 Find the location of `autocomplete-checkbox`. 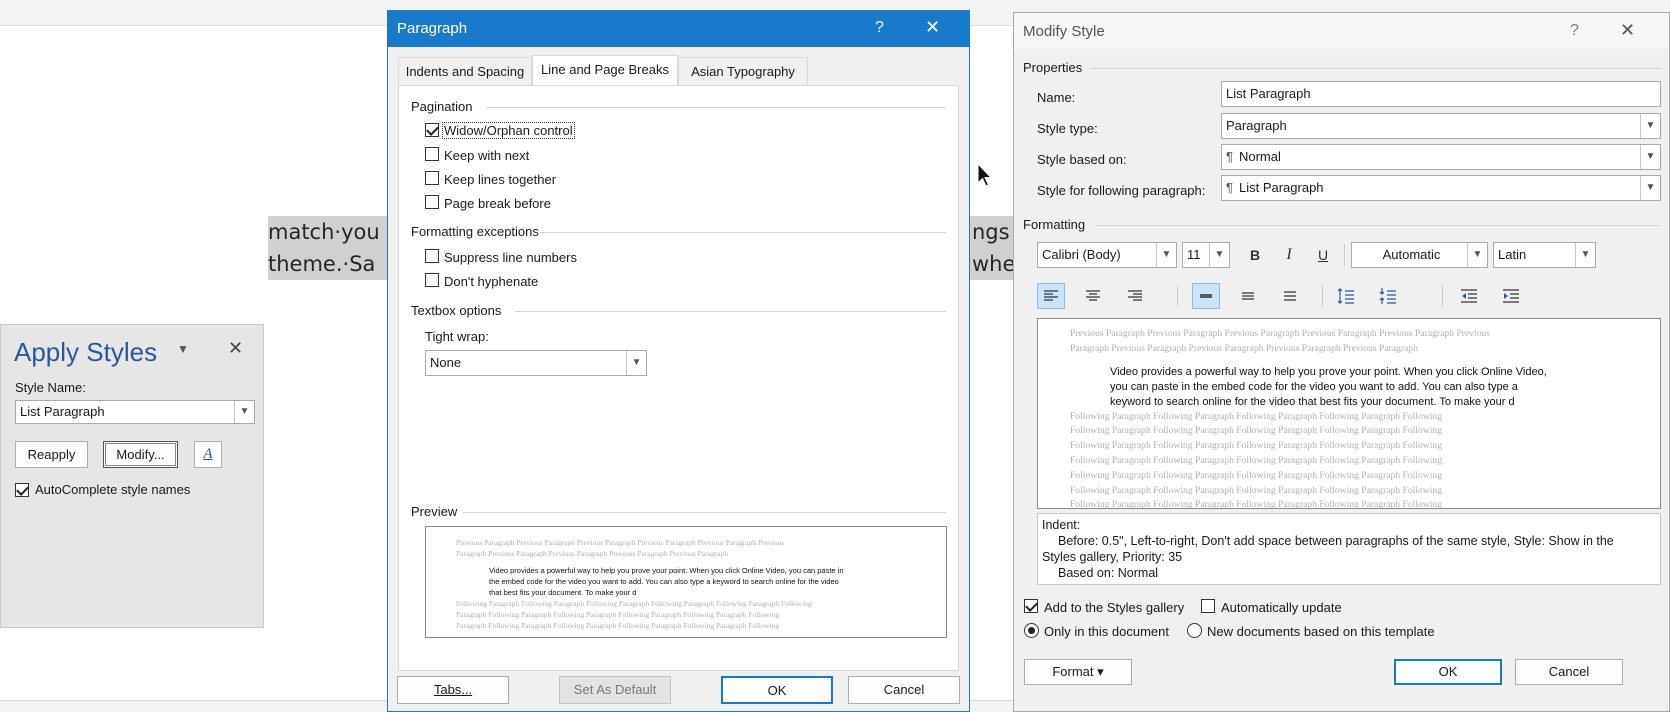

autocomplete-checkbox is located at coordinates (22, 490).